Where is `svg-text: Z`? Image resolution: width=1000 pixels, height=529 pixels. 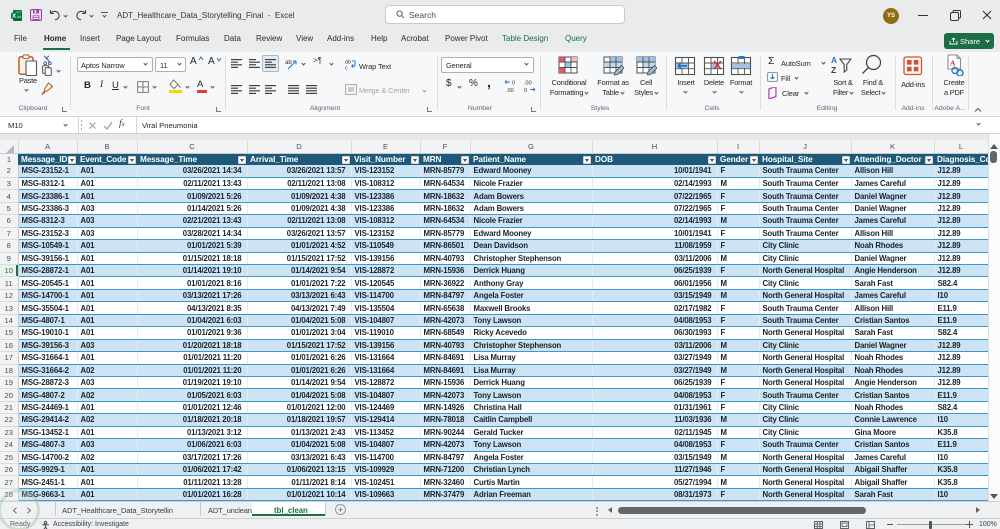 svg-text: Z is located at coordinates (833, 70).